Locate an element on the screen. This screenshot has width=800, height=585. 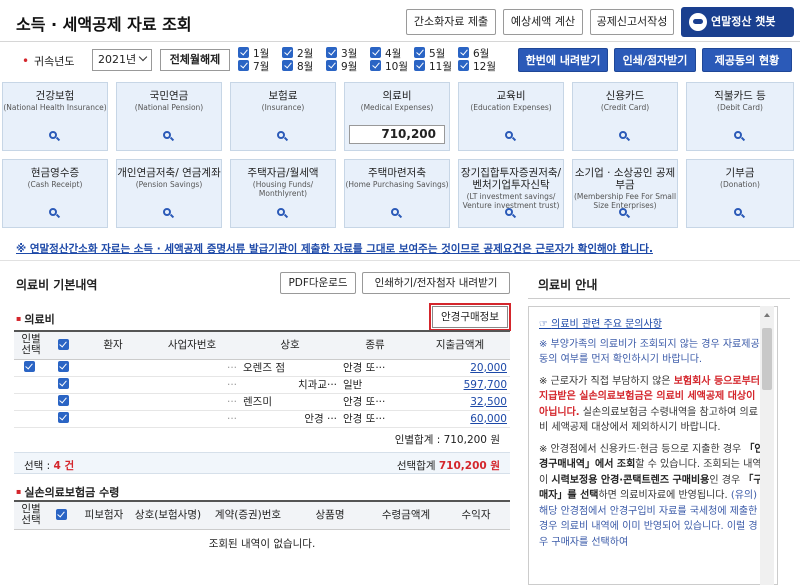
business-number-cell: ··· is located at coordinates (192, 419).